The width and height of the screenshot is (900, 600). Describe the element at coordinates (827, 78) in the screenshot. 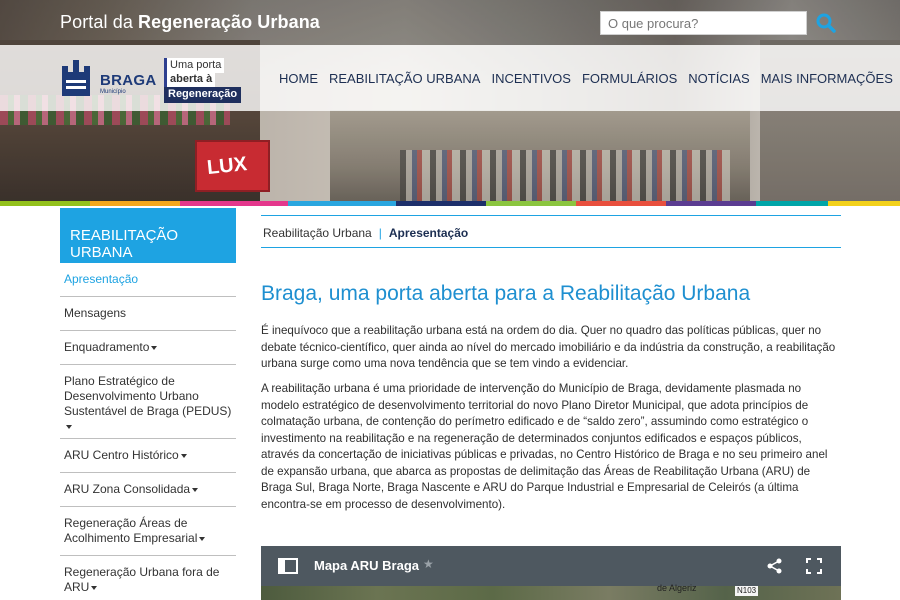

I see `nav-mais-informacoes: MAIS INFORMAÇÕES` at that location.